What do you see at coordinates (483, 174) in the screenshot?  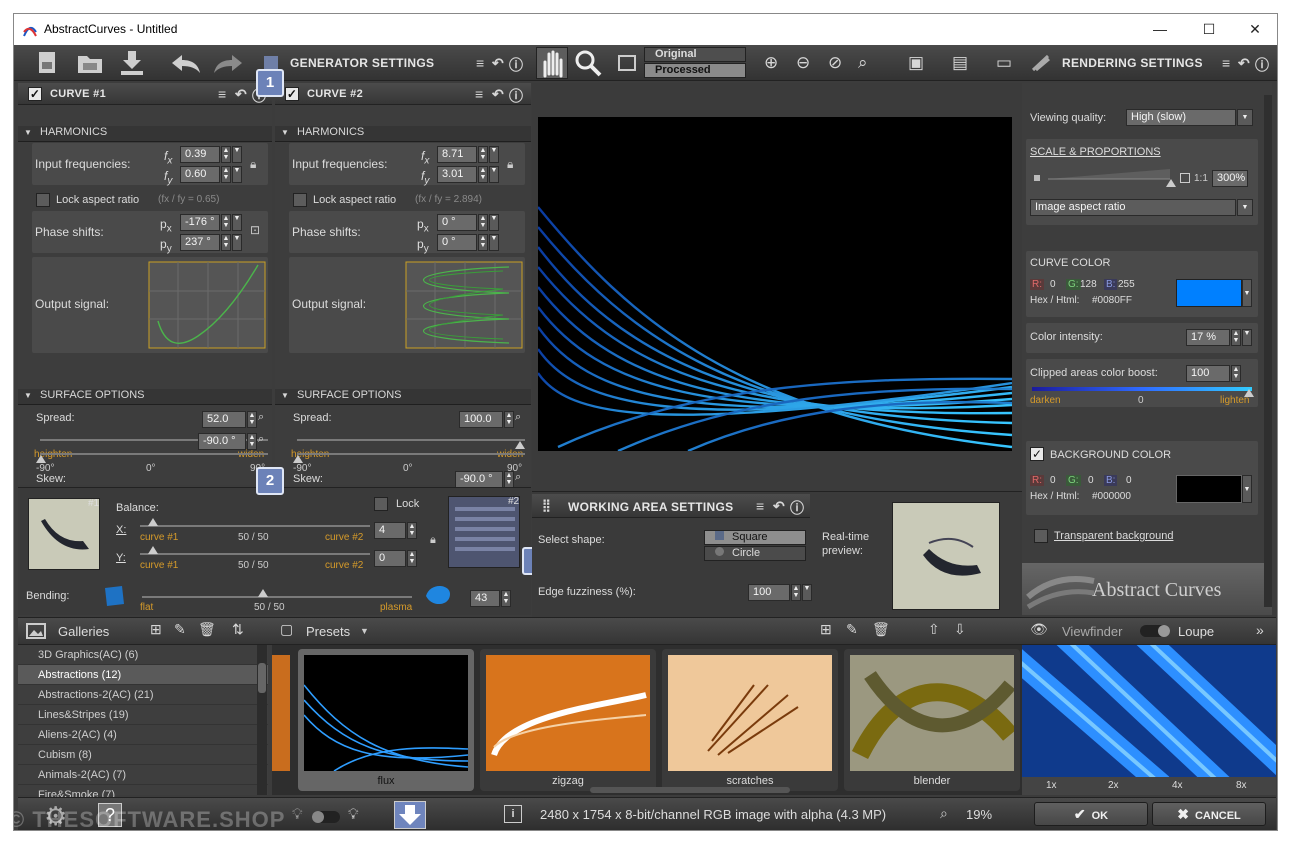 I see `curve-2-fy-spinner: ▲ ▼` at bounding box center [483, 174].